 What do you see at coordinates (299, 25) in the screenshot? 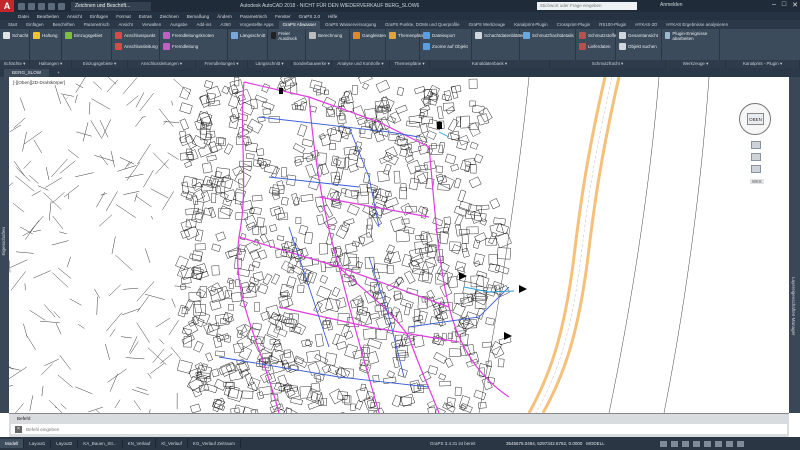
I see `ribbon-tab: GraPS Abwasser` at bounding box center [299, 25].